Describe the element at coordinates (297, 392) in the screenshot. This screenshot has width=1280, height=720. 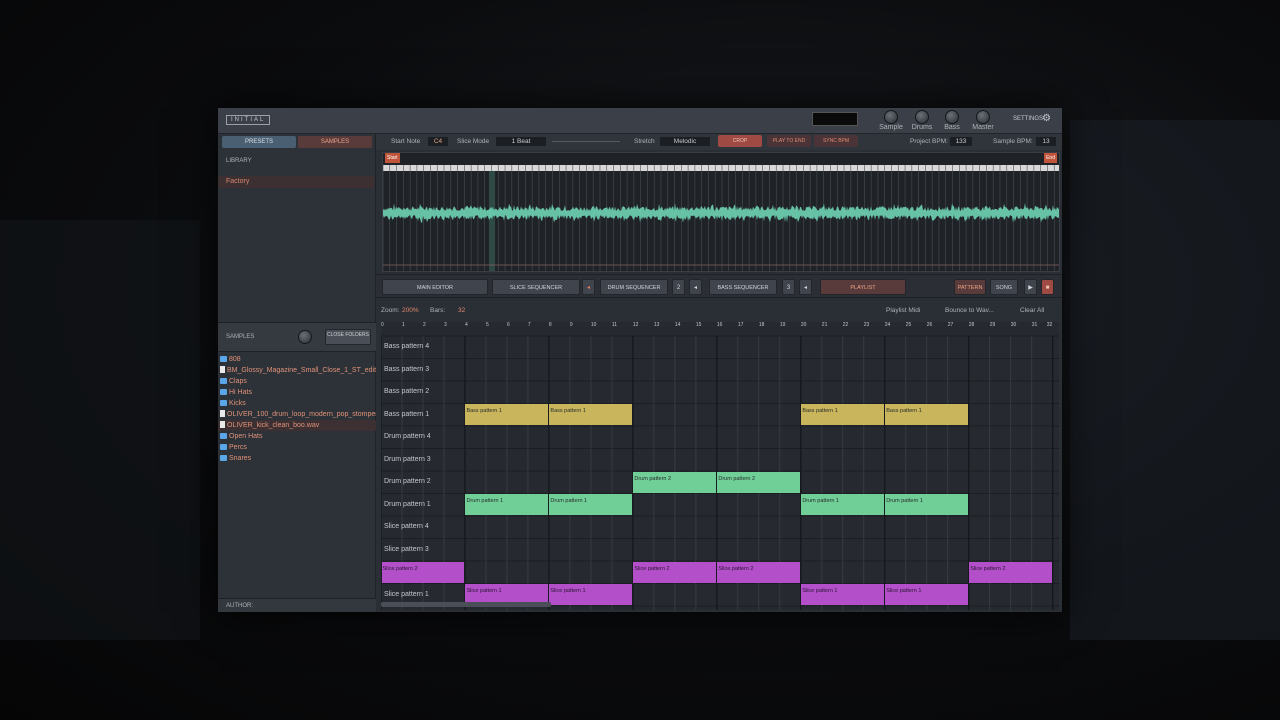
I see `sample-folder: Hi Hats` at that location.